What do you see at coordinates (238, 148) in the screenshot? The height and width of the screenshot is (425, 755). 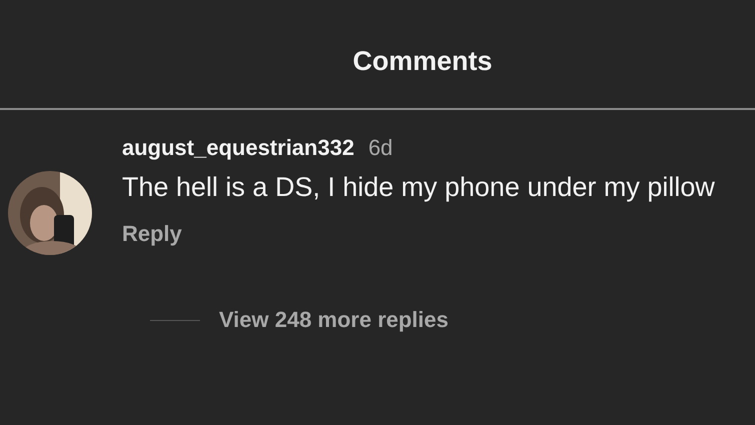 I see `username: august_equestrian332` at bounding box center [238, 148].